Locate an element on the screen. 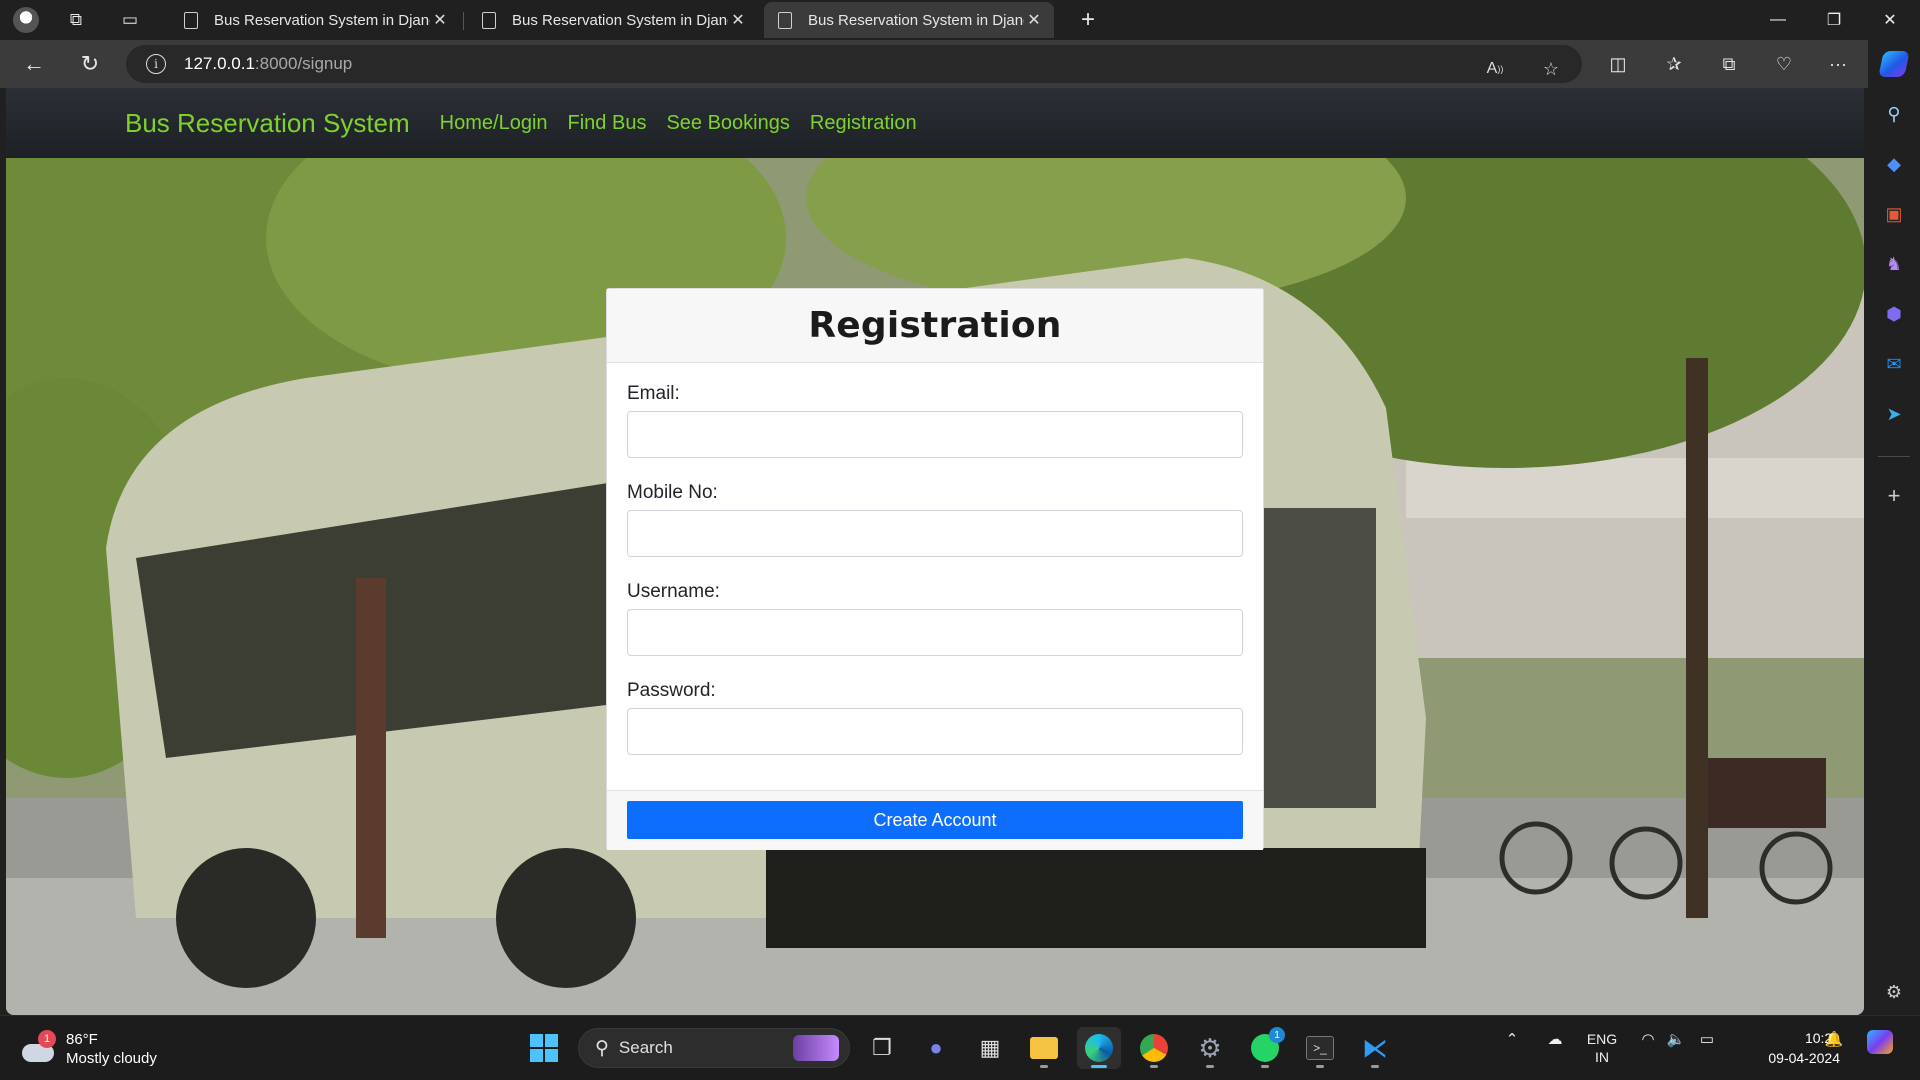  clock-date: 09-04-2024 is located at coordinates (1804, 1058).